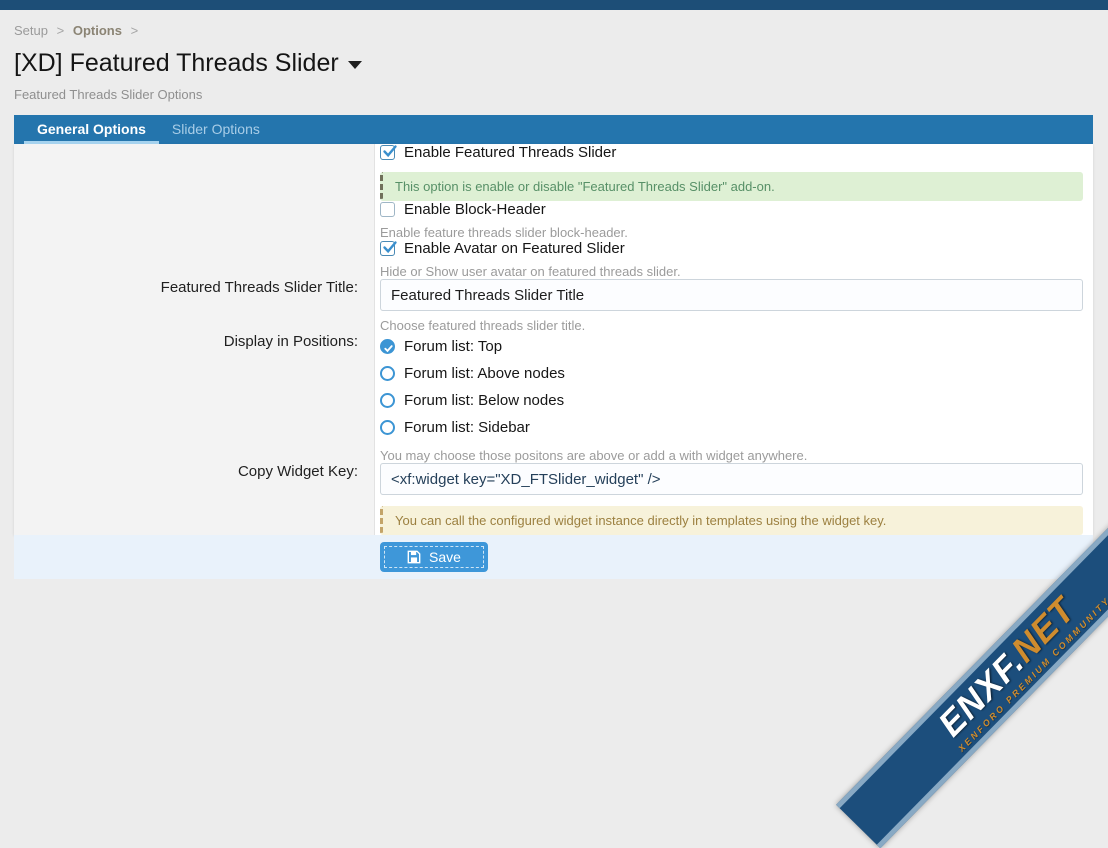 The image size is (1108, 848). Describe the element at coordinates (194, 259) in the screenshot. I see `row-avatar-label-cell` at that location.